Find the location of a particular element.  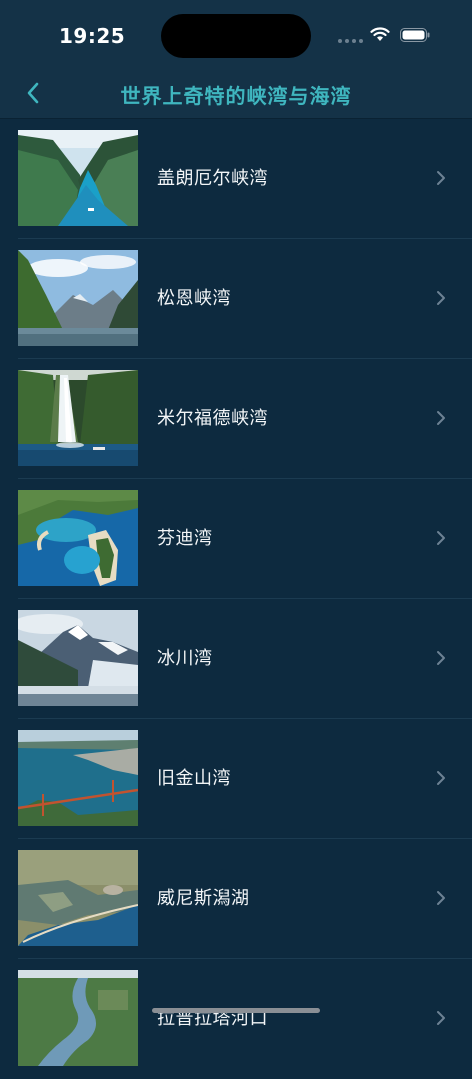

list-item: 盖朗厄尔峡湾 is located at coordinates (236, 179).